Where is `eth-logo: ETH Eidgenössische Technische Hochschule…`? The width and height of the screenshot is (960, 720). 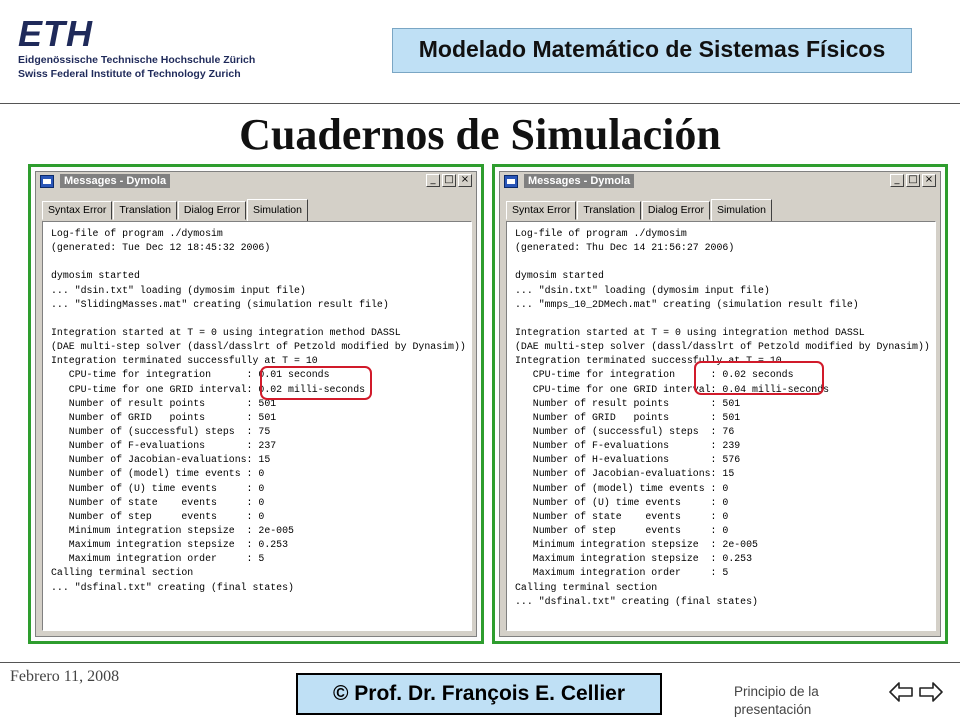
eth-logo: ETH Eidgenössische Technische Hochschule… is located at coordinates (135, 45).